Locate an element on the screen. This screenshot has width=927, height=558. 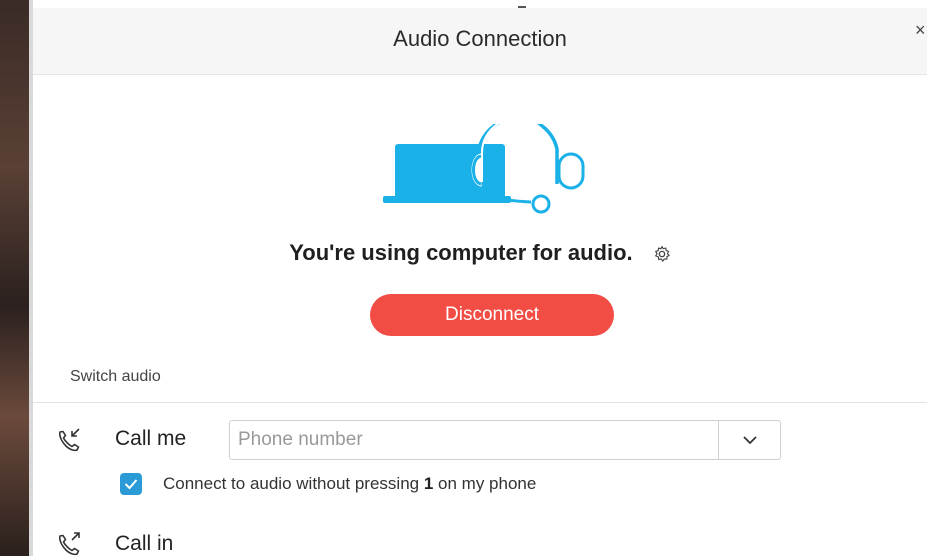
chevron-down-icon is located at coordinates (750, 440).